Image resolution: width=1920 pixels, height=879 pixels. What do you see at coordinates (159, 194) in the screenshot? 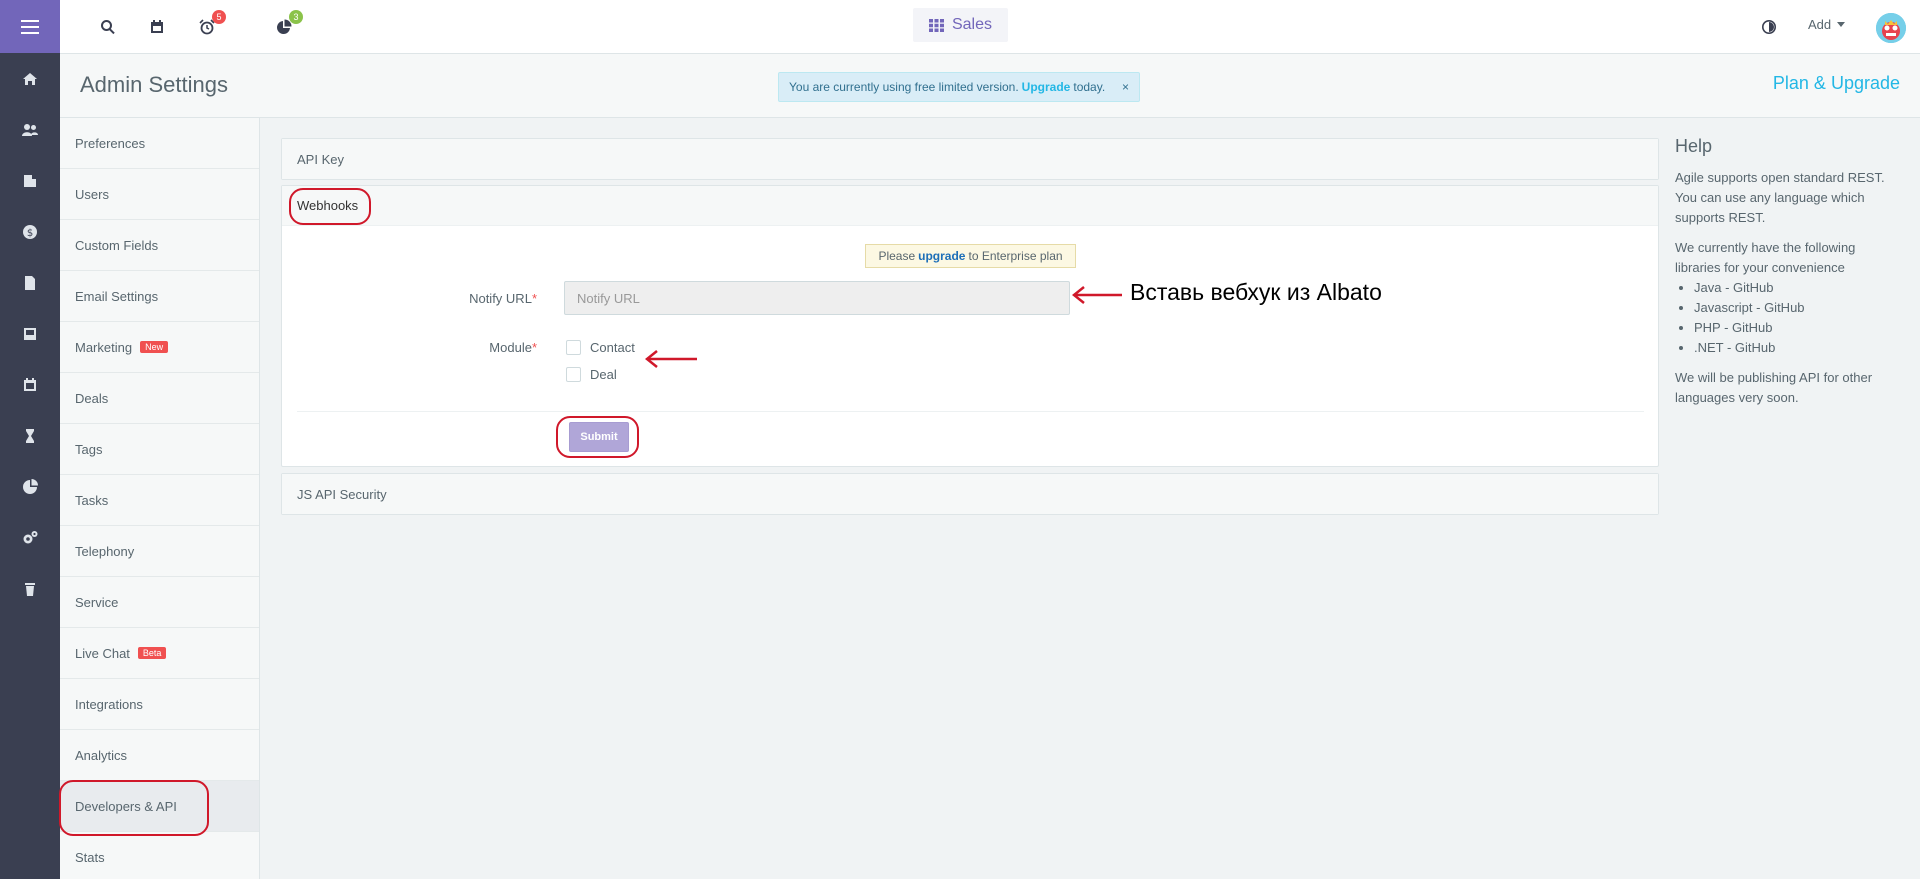
I see `menu-item-users: Users` at bounding box center [159, 194].